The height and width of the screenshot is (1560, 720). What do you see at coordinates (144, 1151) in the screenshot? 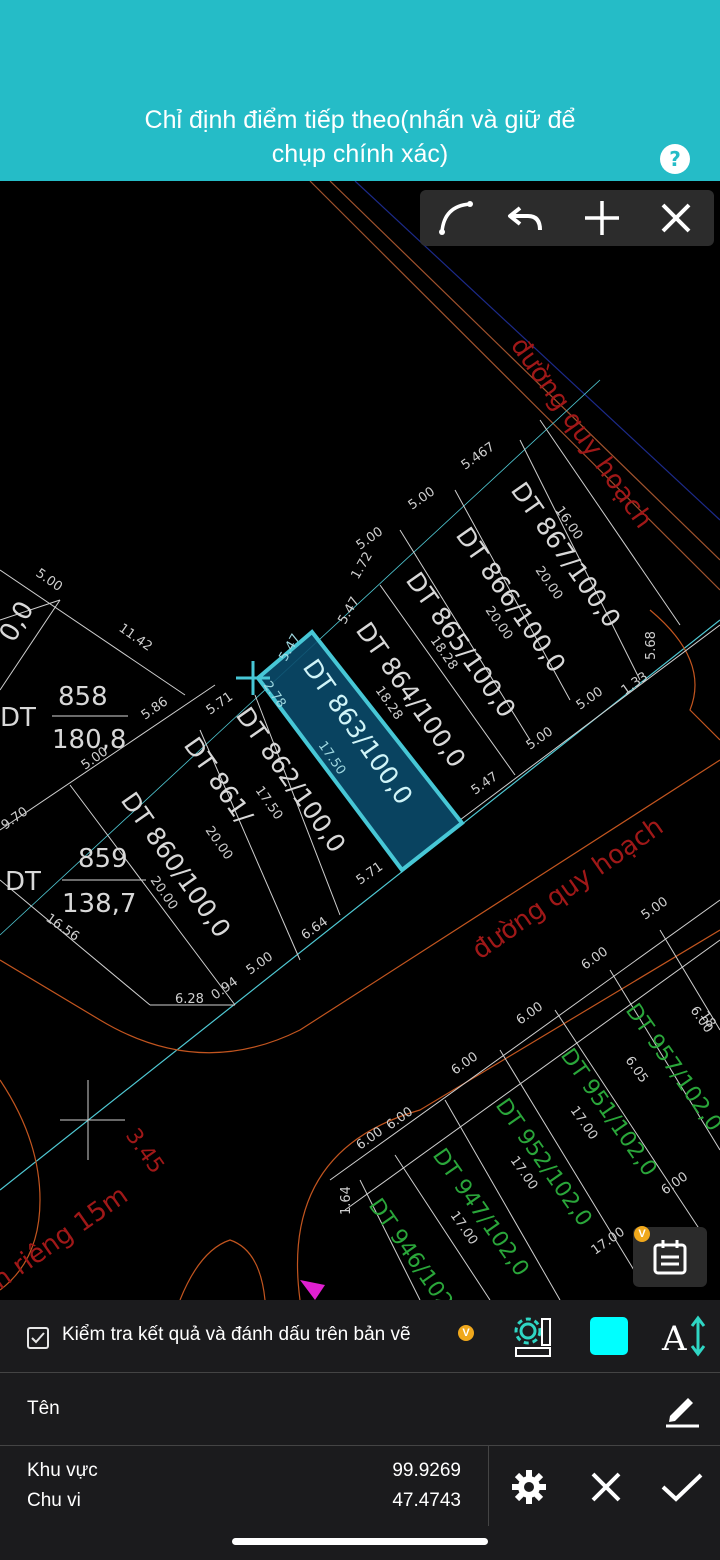
I see `dim-label: 3.45` at bounding box center [144, 1151].